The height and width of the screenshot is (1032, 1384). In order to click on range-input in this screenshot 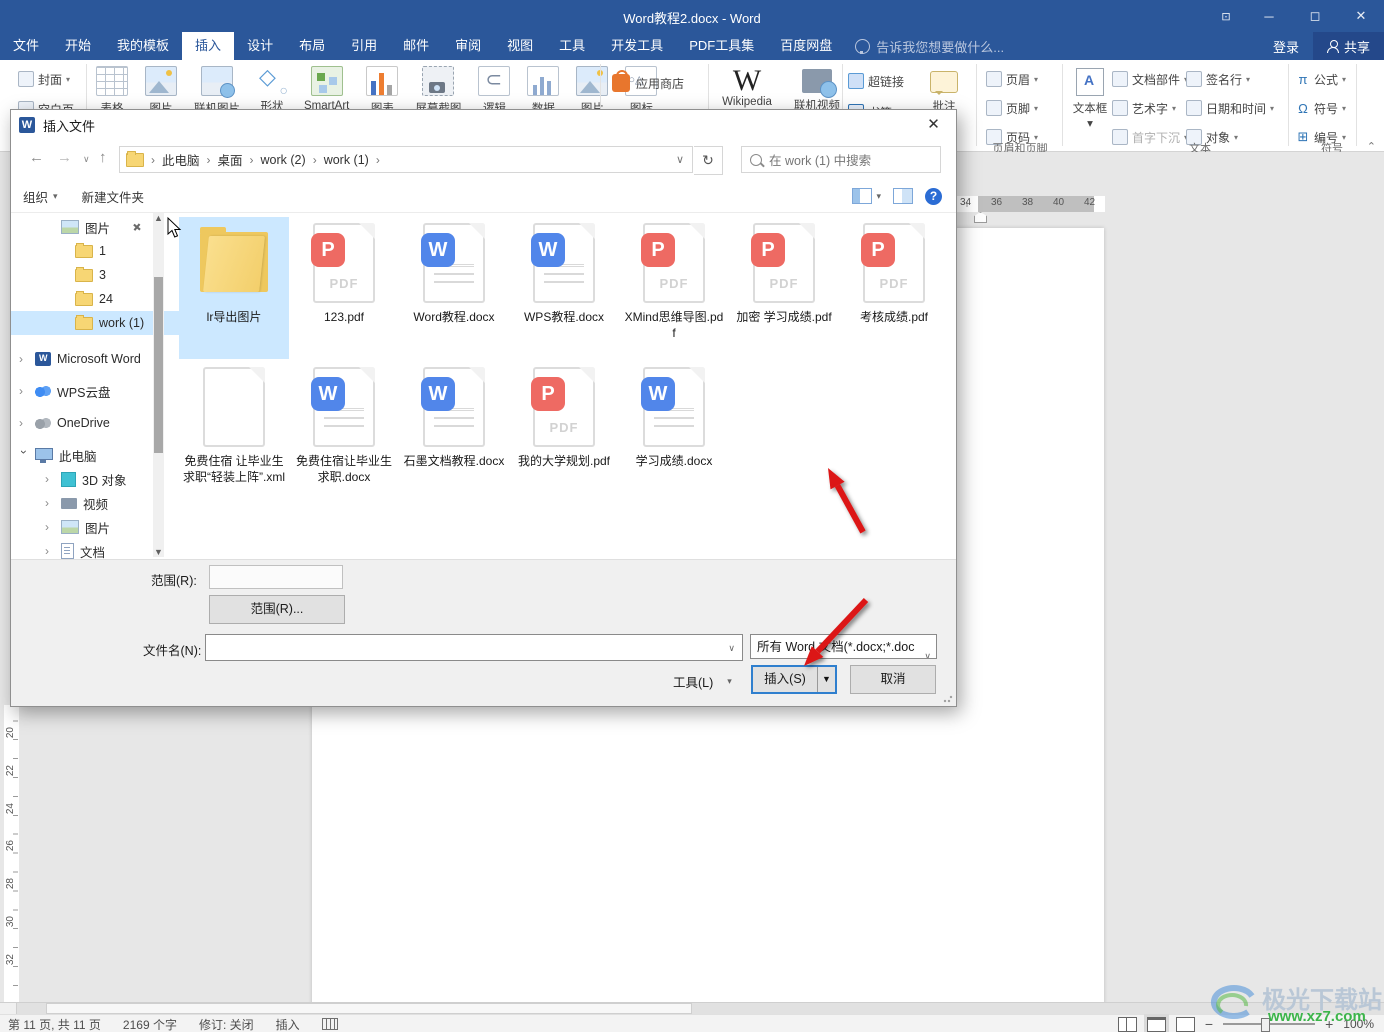, I will do `click(276, 577)`.